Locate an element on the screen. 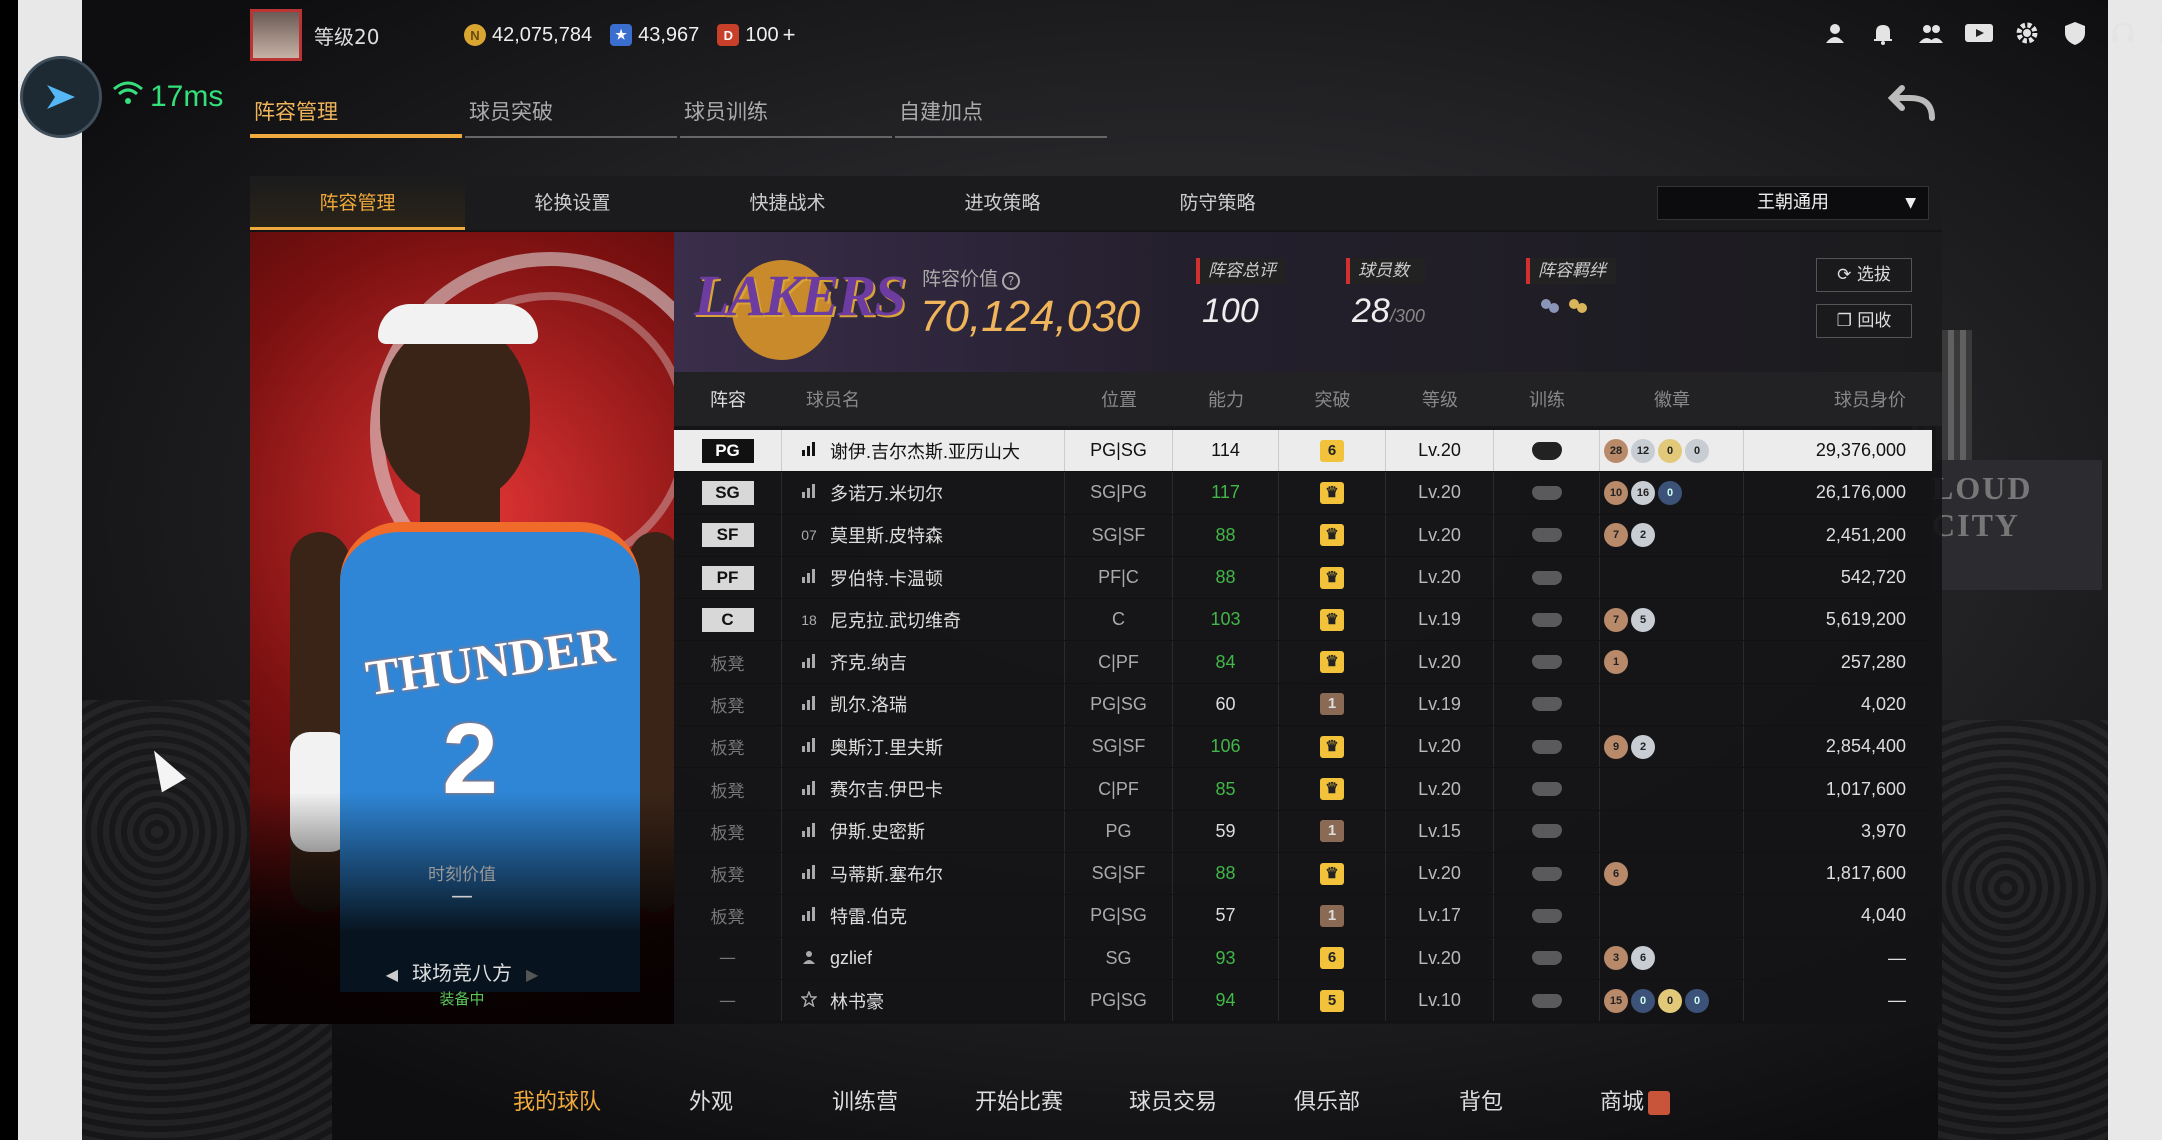 Image resolution: width=2162 pixels, height=1140 pixels. subtab-defense-strategy: 防守策略 is located at coordinates (1217, 203).